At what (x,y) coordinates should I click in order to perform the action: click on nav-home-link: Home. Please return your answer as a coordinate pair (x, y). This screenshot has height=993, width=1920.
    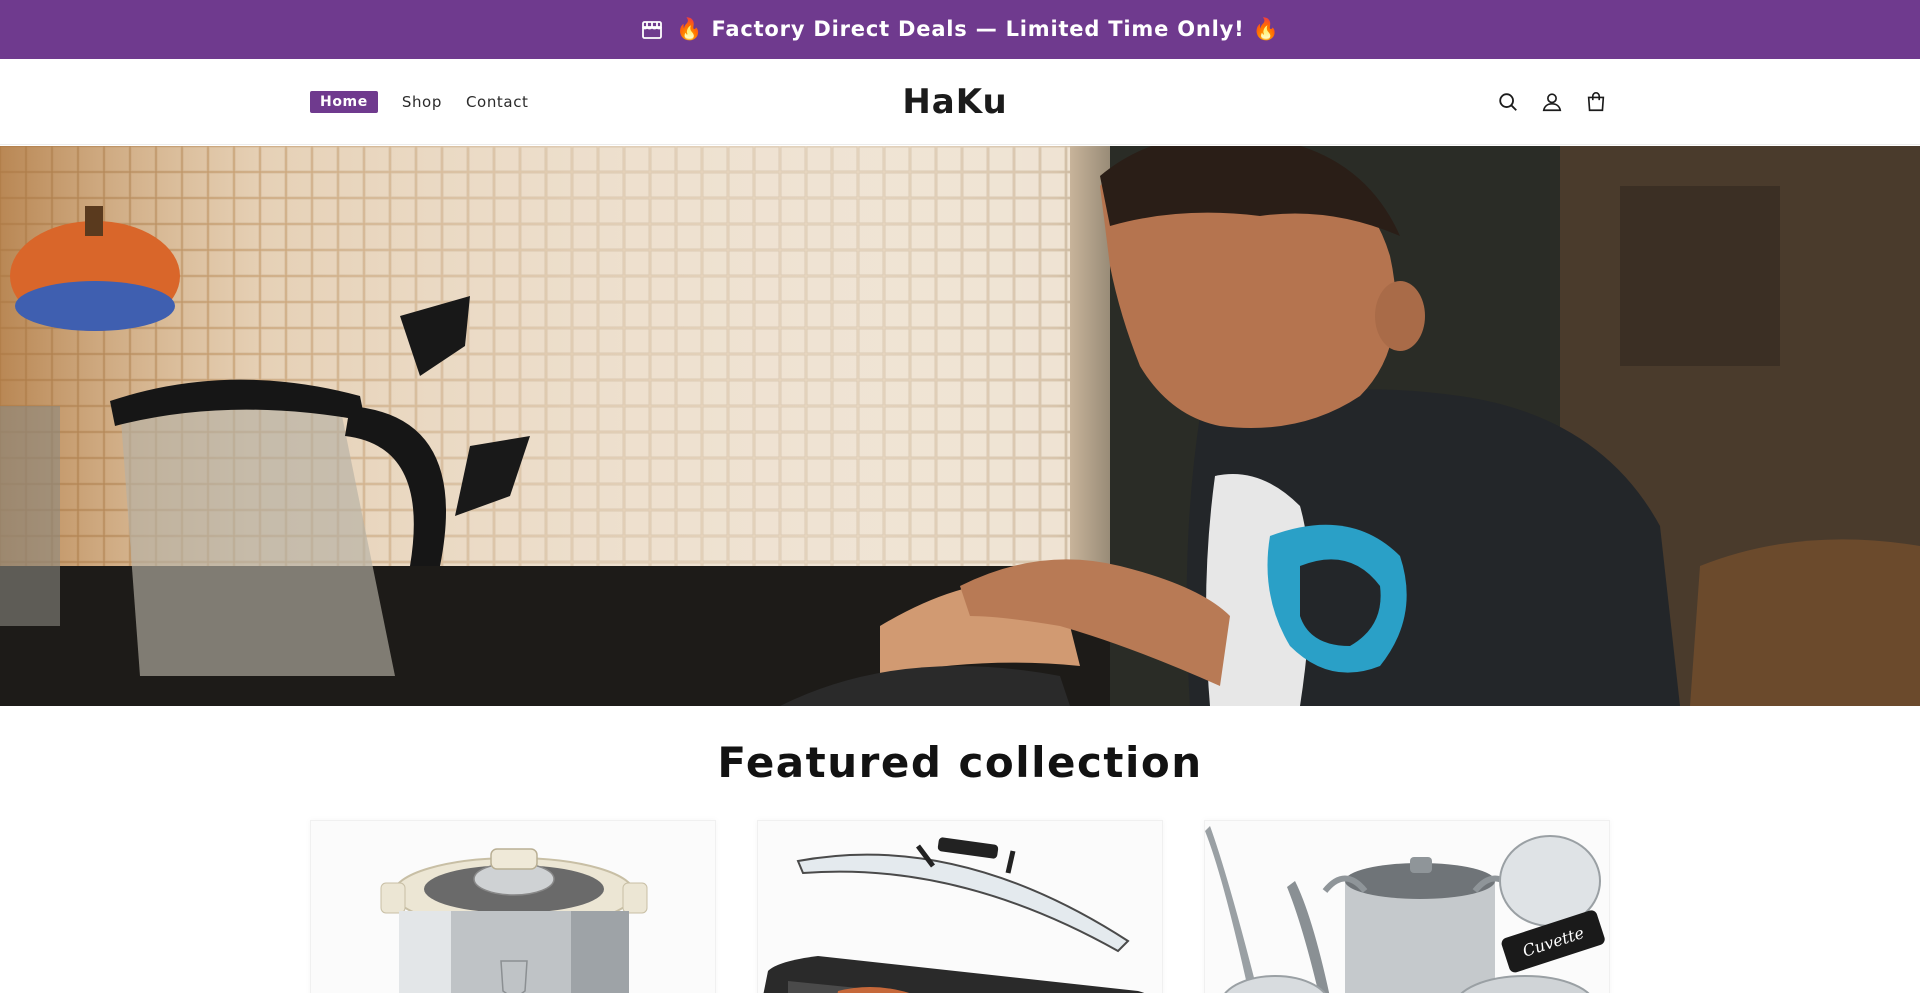
    Looking at the image, I should click on (344, 102).